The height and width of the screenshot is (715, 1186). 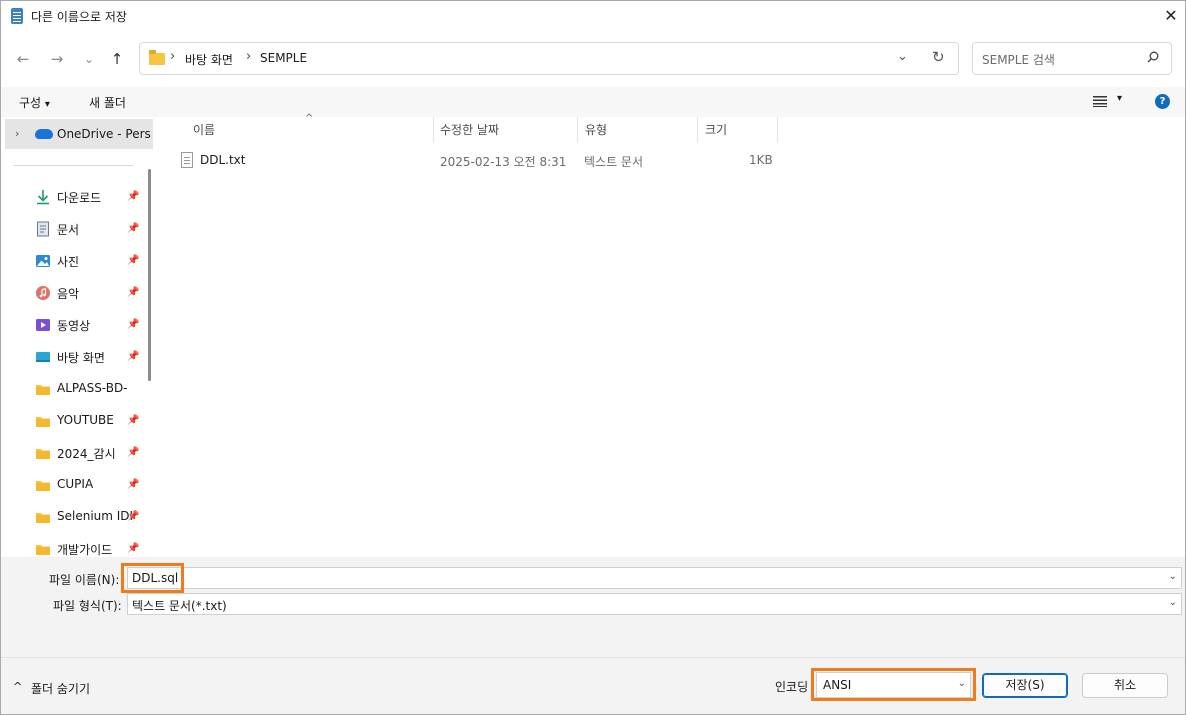 I want to click on sidebar-item-folder: Selenium IDI 📌, so click(x=74, y=517).